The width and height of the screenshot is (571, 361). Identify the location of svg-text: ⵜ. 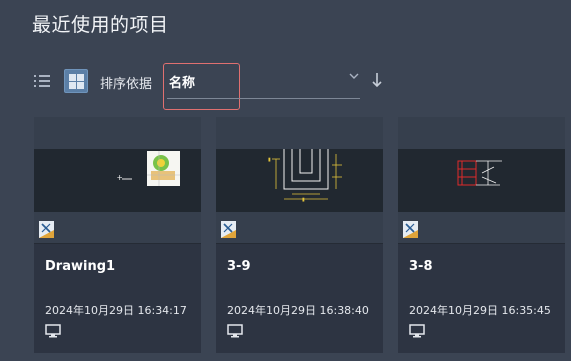
(120, 178).